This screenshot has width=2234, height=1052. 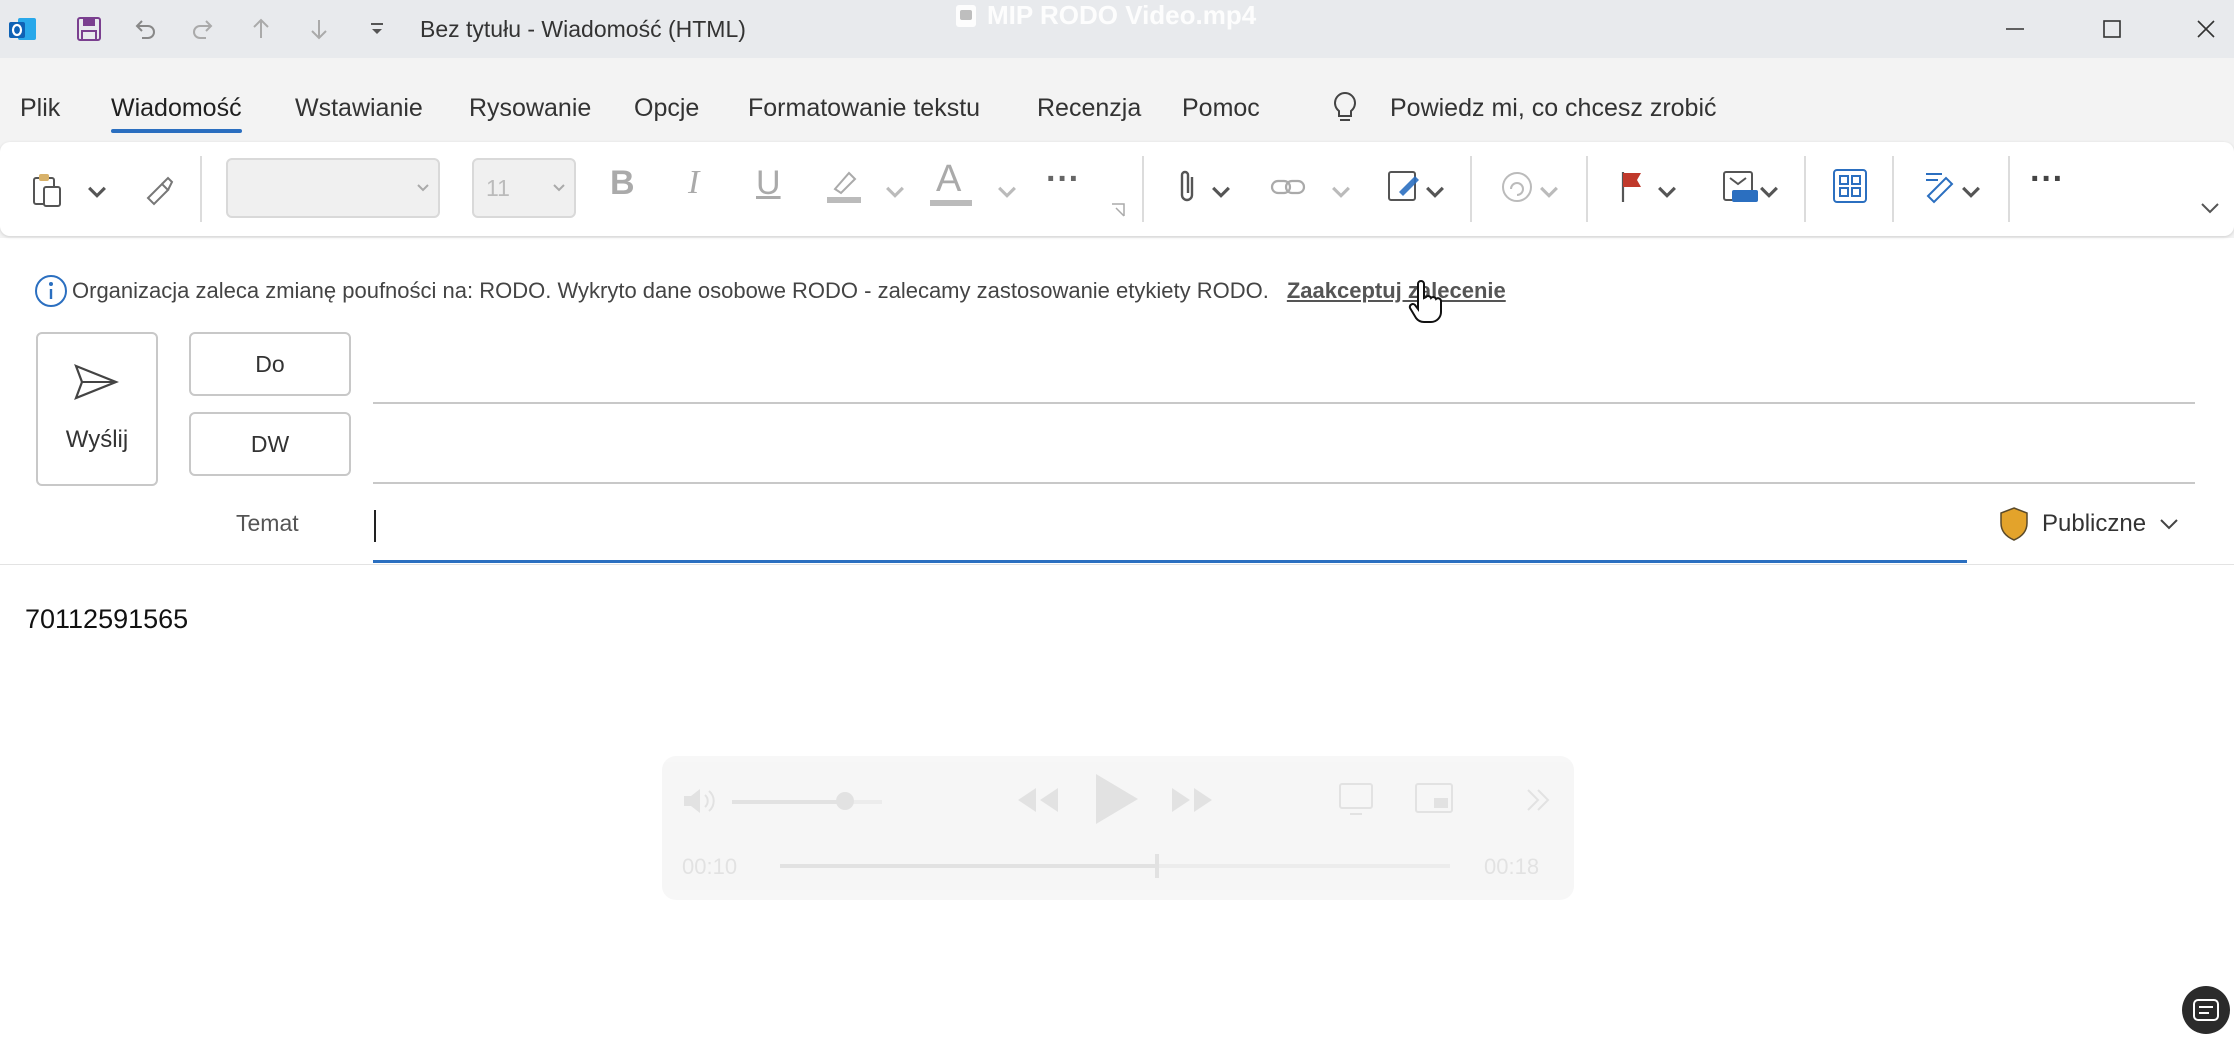 I want to click on sensitivity-label-text: Publiczne, so click(x=2094, y=523).